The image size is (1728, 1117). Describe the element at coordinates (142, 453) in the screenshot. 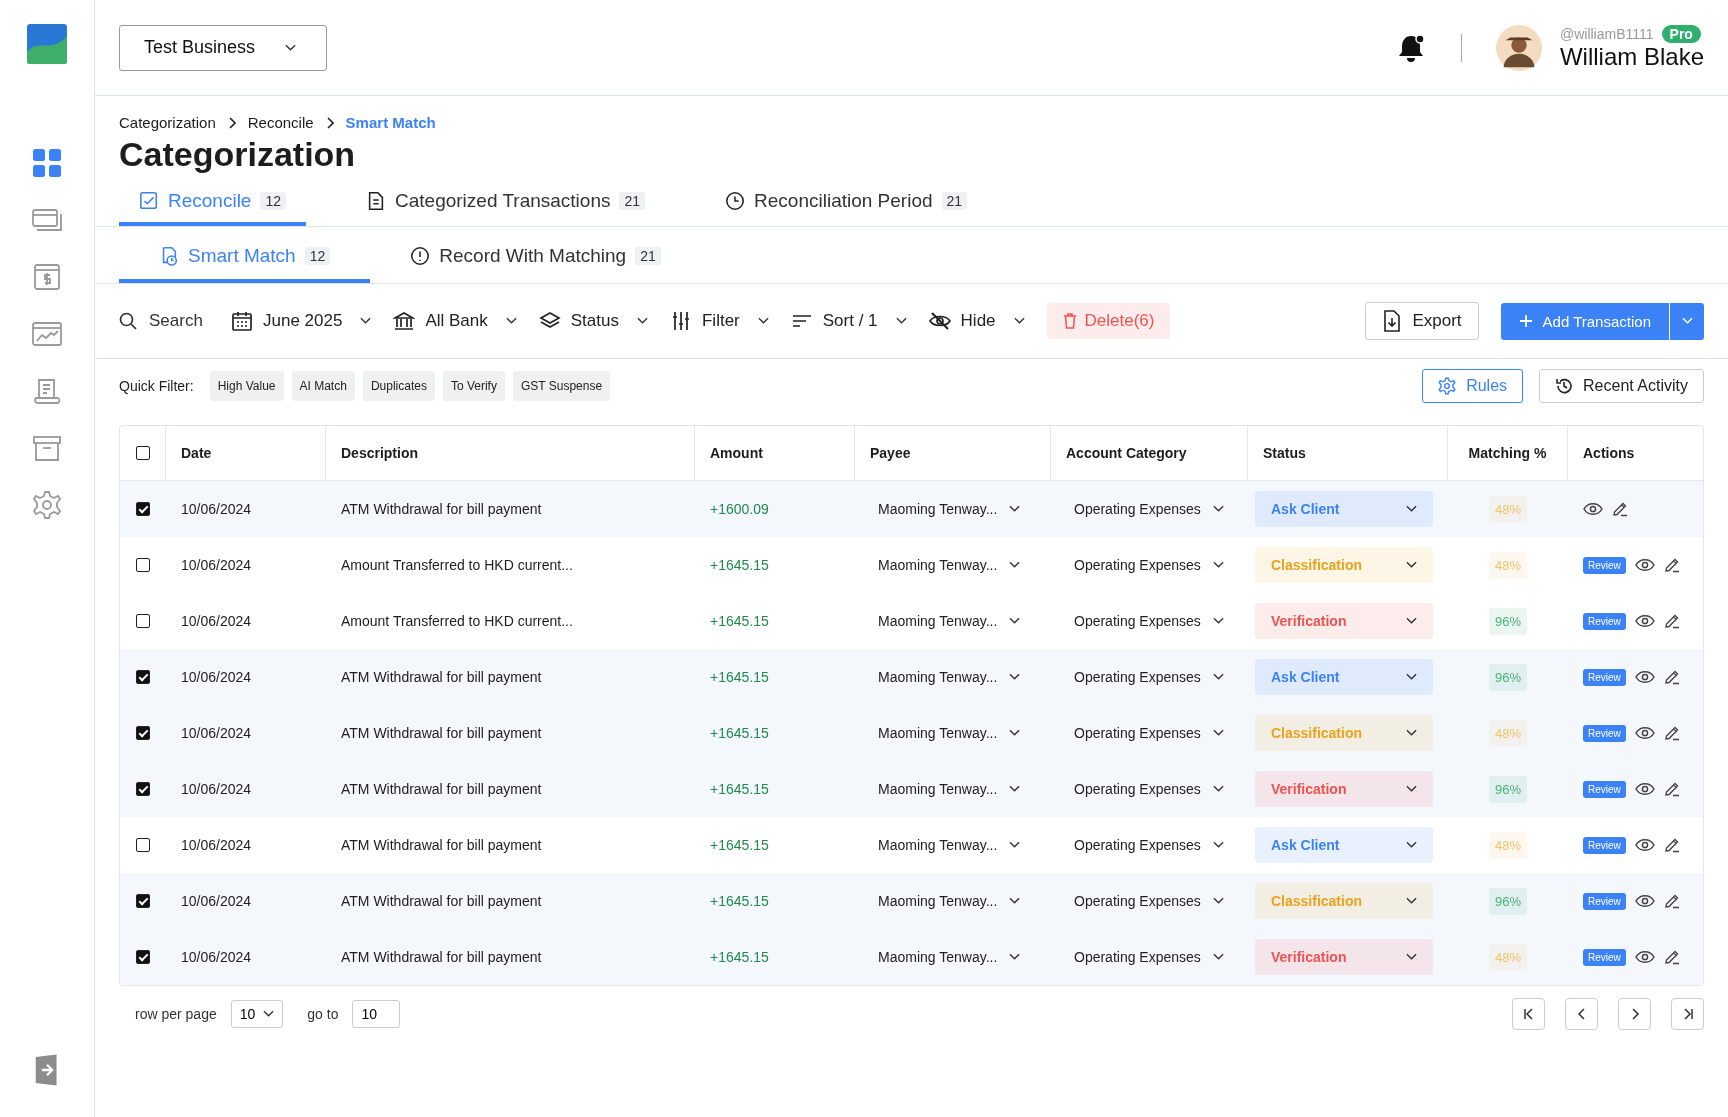

I see `select-all-checkbox` at that location.